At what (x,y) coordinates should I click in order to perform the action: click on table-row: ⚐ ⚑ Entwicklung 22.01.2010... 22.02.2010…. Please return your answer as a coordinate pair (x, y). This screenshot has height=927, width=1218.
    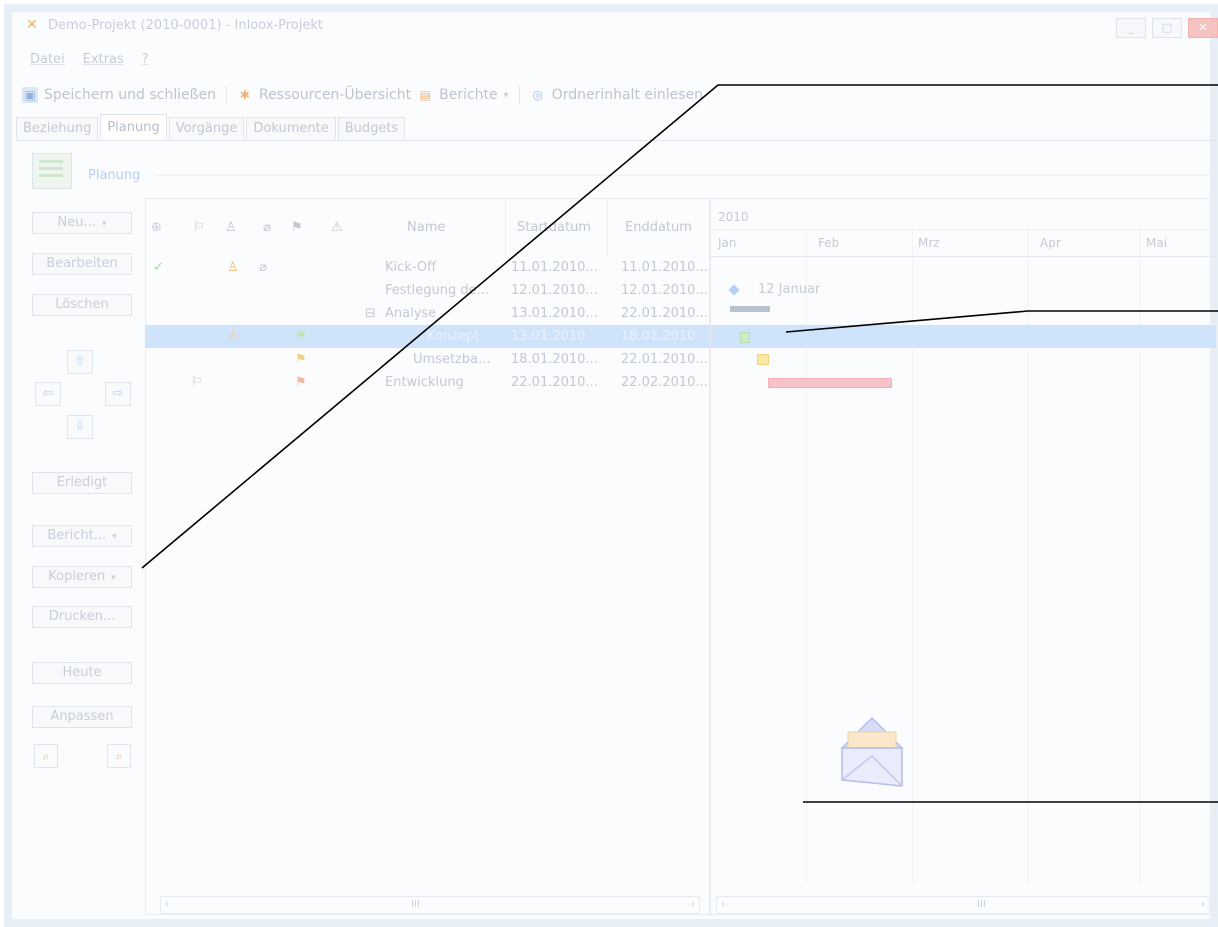
    Looking at the image, I should click on (427, 382).